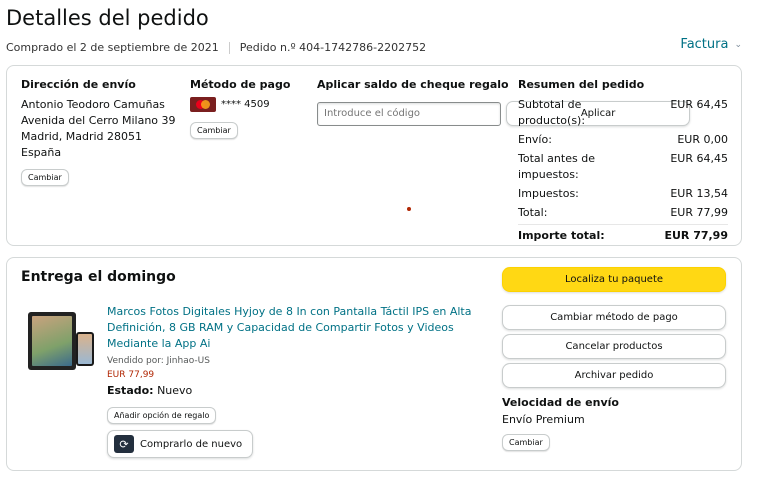  Describe the element at coordinates (245, 104) in the screenshot. I see `card-number: **** 4509` at that location.